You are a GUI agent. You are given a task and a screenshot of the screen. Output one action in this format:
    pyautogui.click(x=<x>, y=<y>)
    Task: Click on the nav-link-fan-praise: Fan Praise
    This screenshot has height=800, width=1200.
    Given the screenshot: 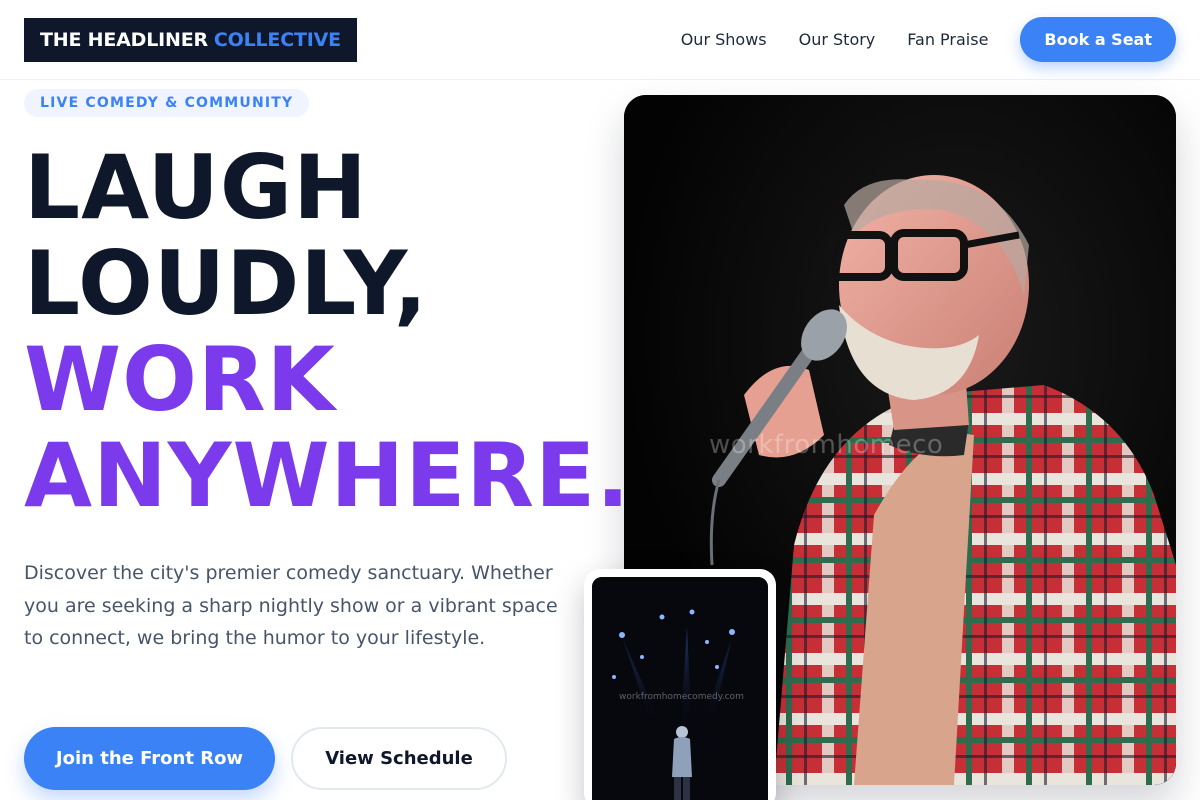 What is the action you would take?
    pyautogui.click(x=947, y=39)
    